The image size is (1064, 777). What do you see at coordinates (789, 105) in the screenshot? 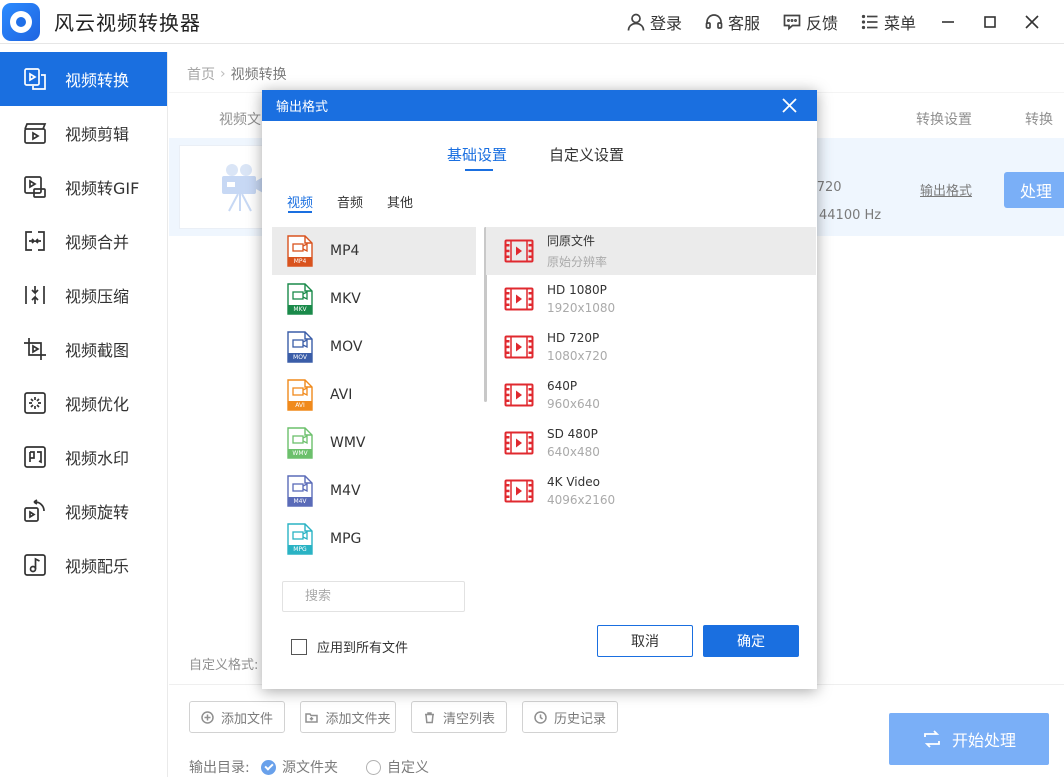
I see `dialog-close-button` at bounding box center [789, 105].